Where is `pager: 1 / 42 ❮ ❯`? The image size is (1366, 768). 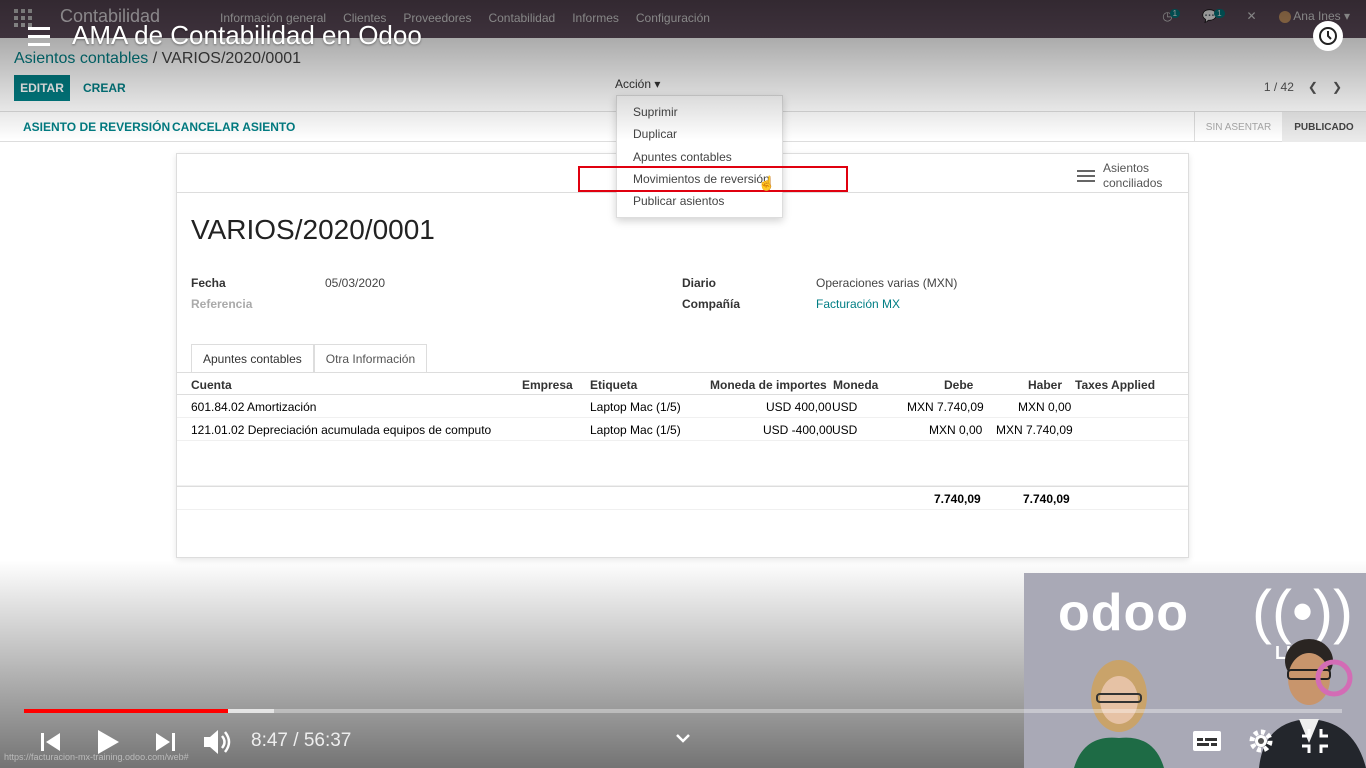 pager: 1 / 42 ❮ ❯ is located at coordinates (1303, 87).